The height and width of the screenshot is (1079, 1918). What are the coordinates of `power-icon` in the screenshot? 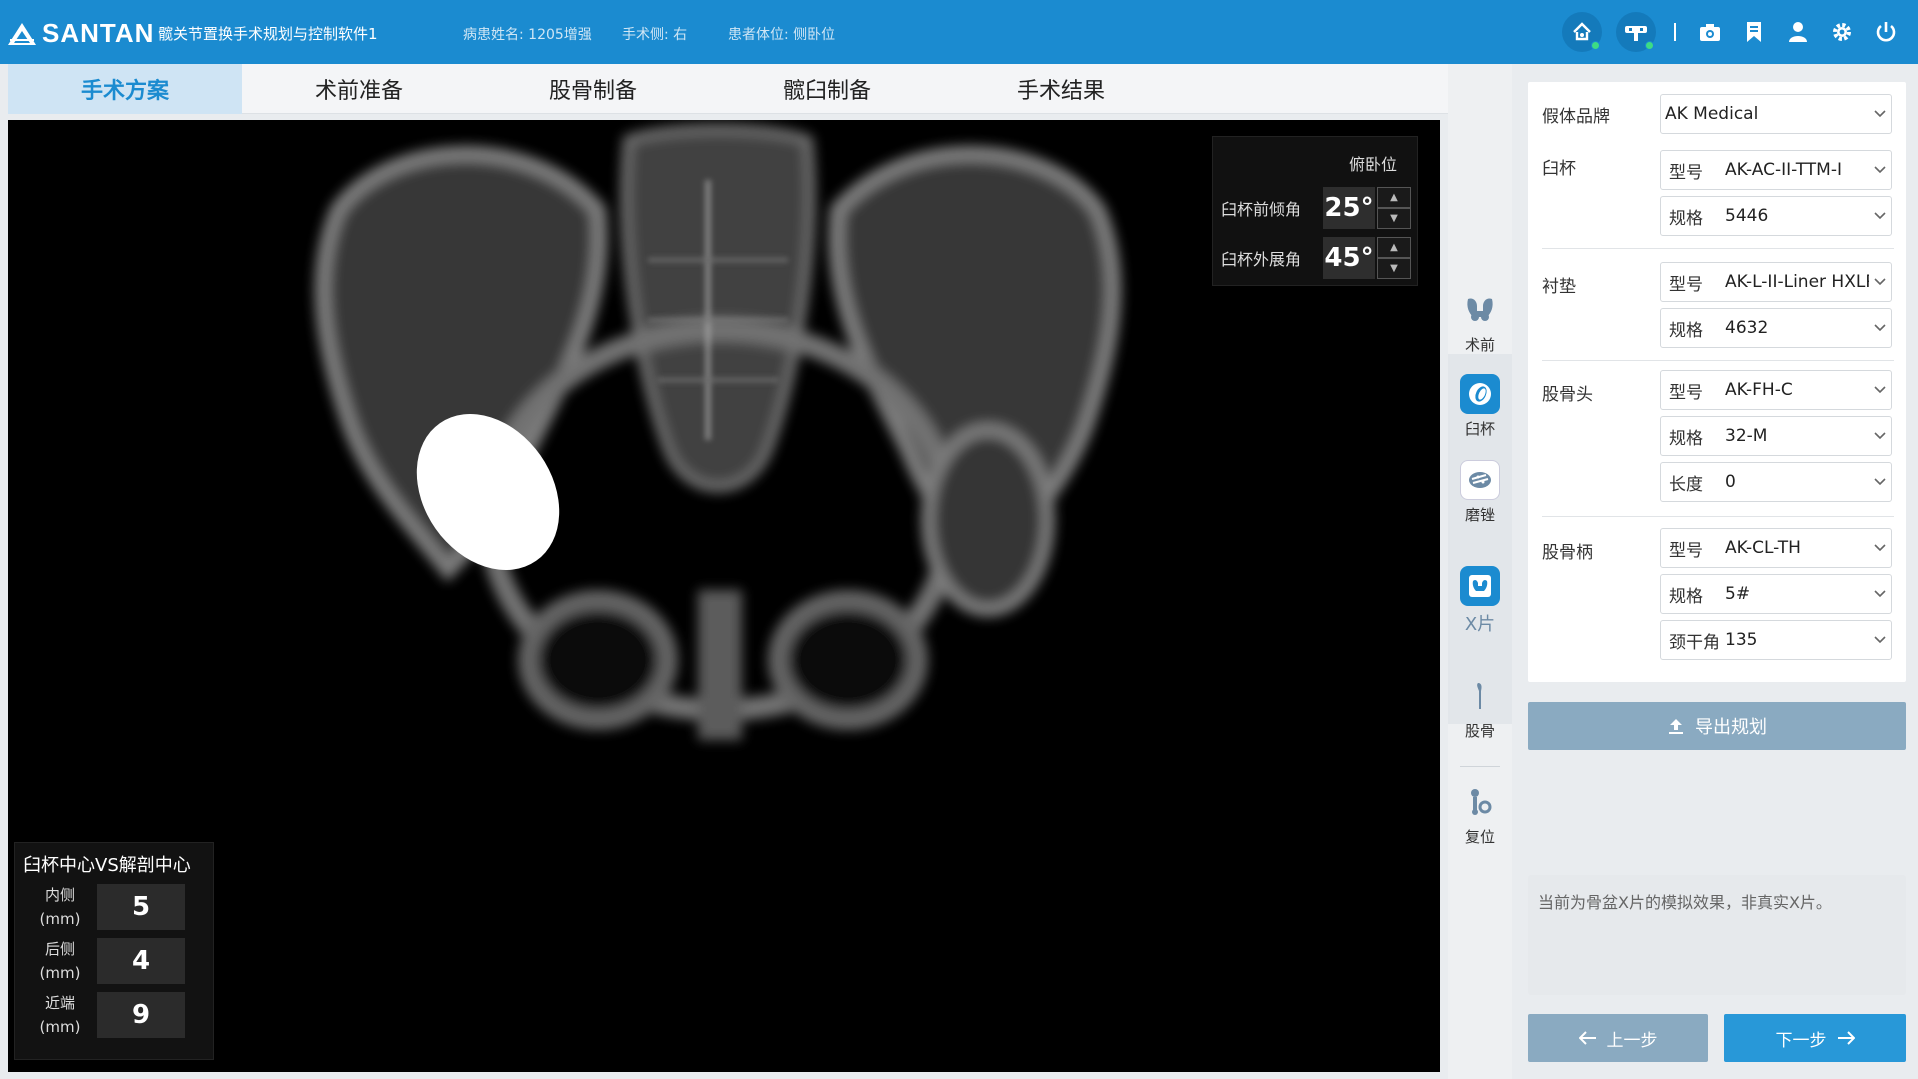 It's located at (1886, 32).